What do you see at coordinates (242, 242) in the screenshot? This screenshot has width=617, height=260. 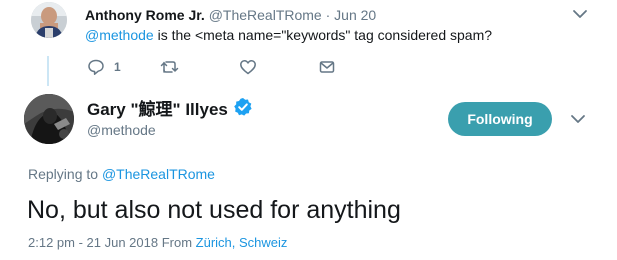 I see `location-link: Zürich, Schweiz` at bounding box center [242, 242].